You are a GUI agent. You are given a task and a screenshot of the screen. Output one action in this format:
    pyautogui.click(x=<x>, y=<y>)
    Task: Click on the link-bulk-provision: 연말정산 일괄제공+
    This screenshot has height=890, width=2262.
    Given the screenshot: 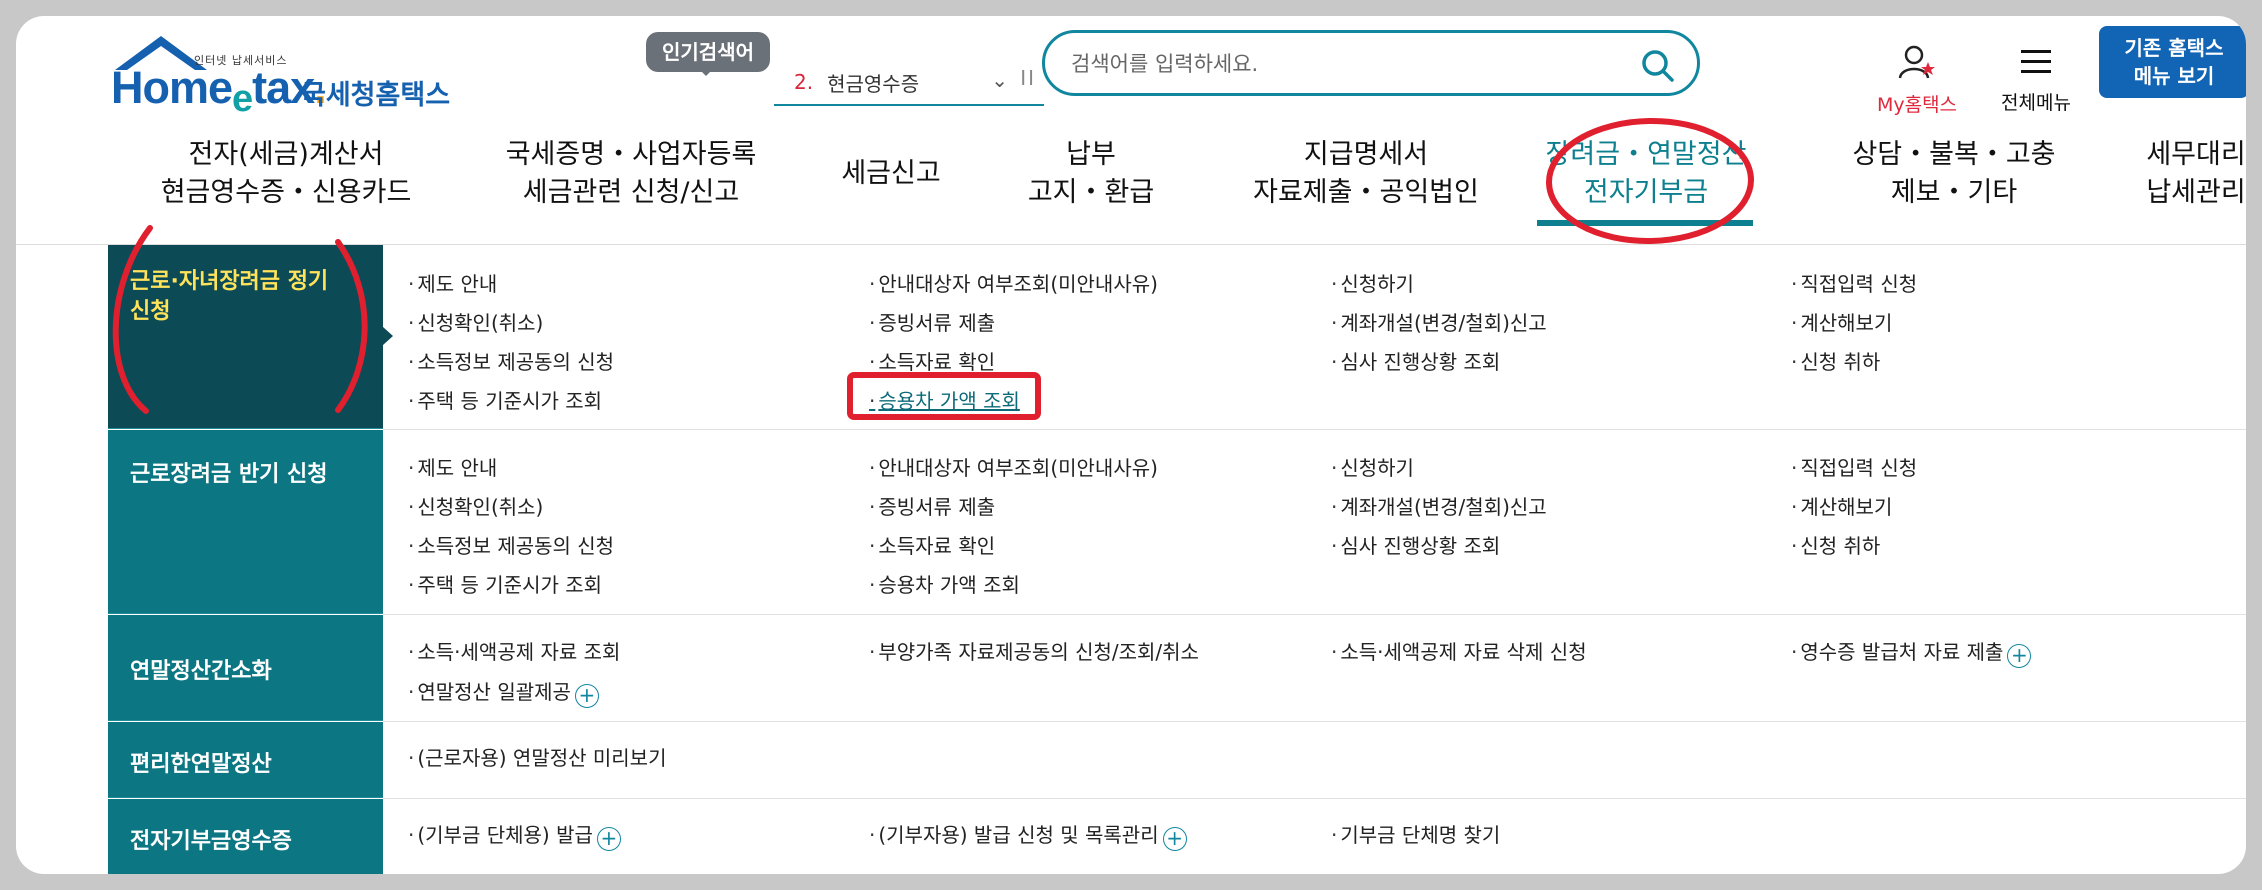 What is the action you would take?
    pyautogui.click(x=503, y=692)
    